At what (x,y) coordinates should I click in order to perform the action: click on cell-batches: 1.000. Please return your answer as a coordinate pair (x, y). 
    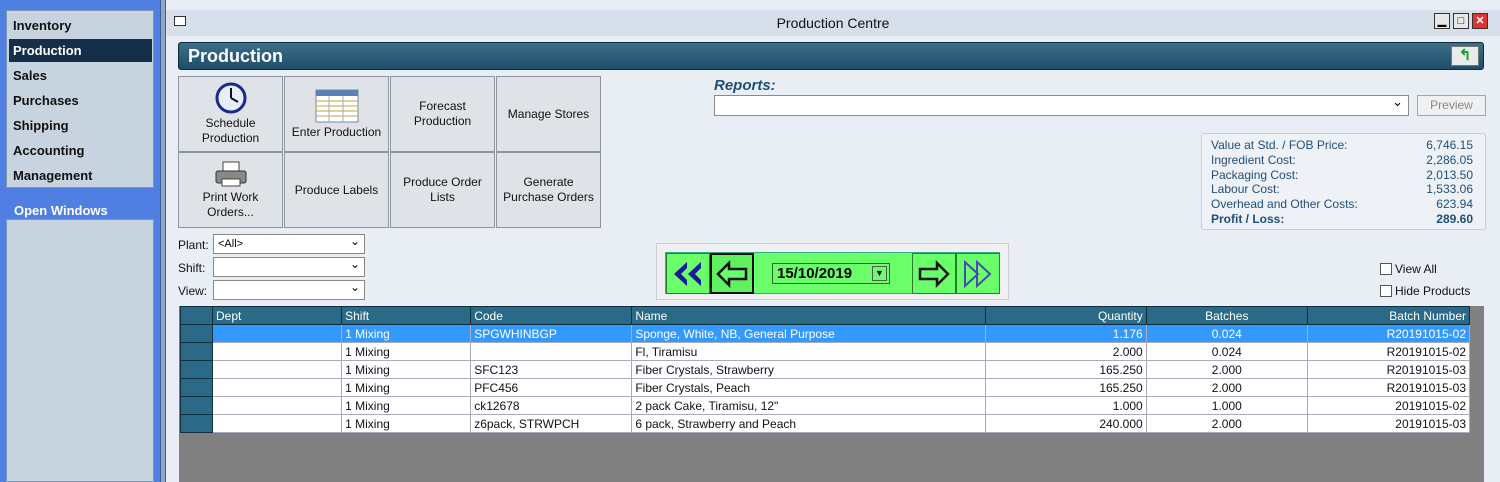
    Looking at the image, I should click on (1226, 405).